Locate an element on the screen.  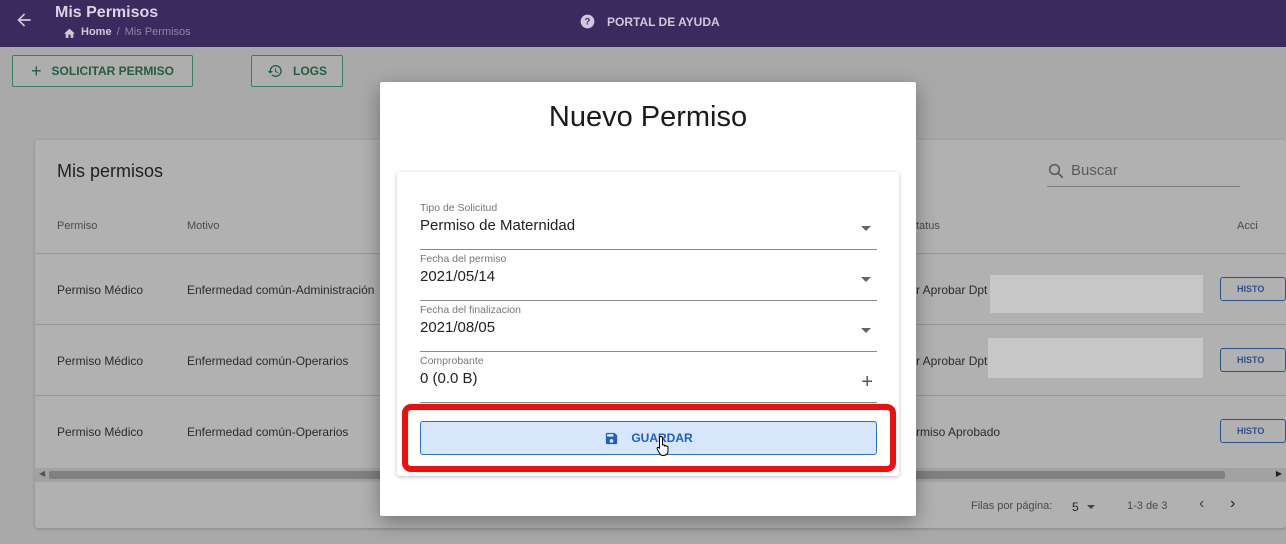
request-permission-label: SOLICITAR PERMISO is located at coordinates (112, 71).